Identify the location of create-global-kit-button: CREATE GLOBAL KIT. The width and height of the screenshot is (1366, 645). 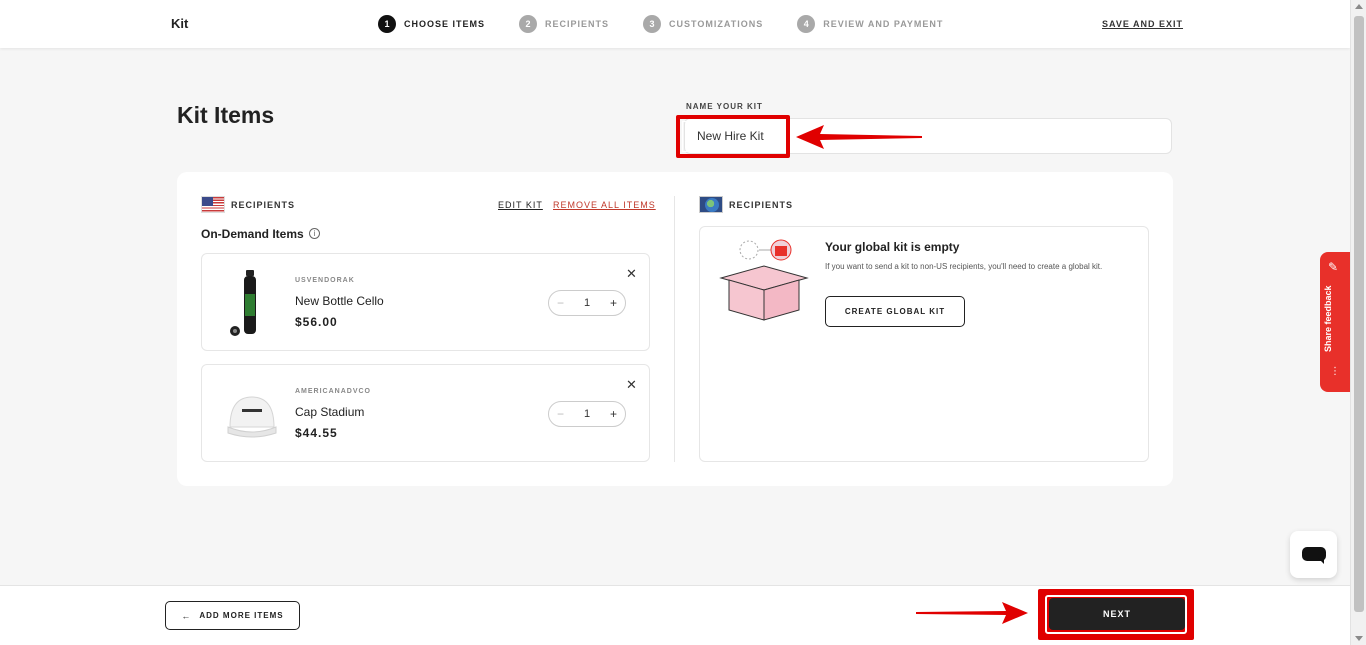
(895, 311).